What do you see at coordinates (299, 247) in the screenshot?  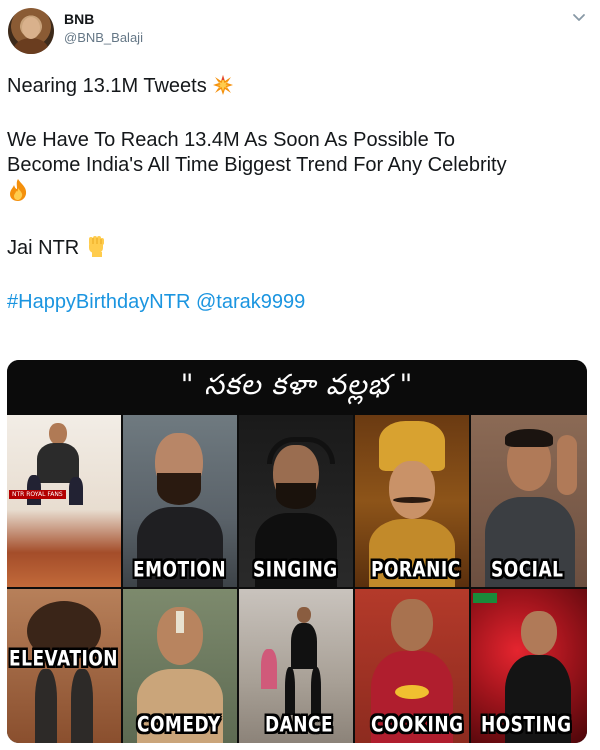 I see `tweet-line-5: Jai NTR` at bounding box center [299, 247].